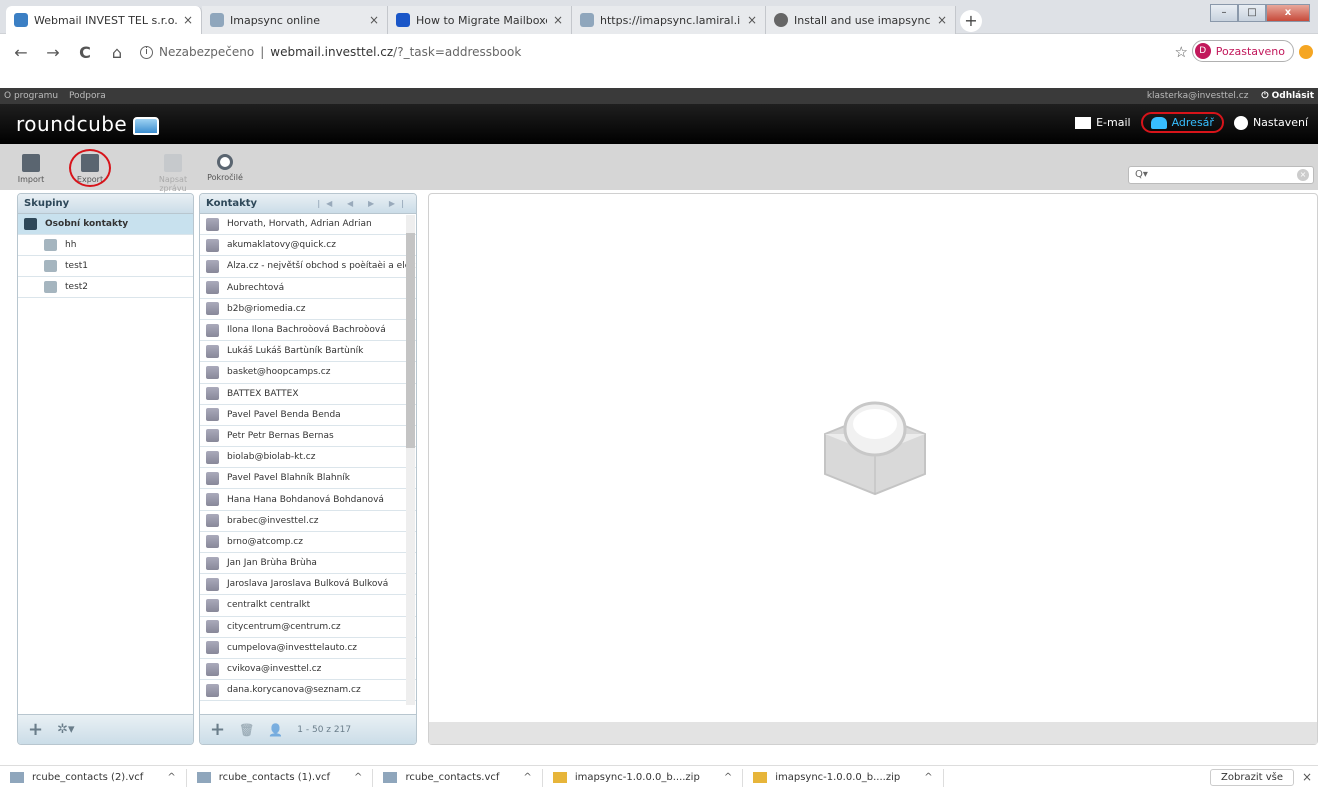 The height and width of the screenshot is (789, 1318). I want to click on maximize-button: □, so click(1252, 13).